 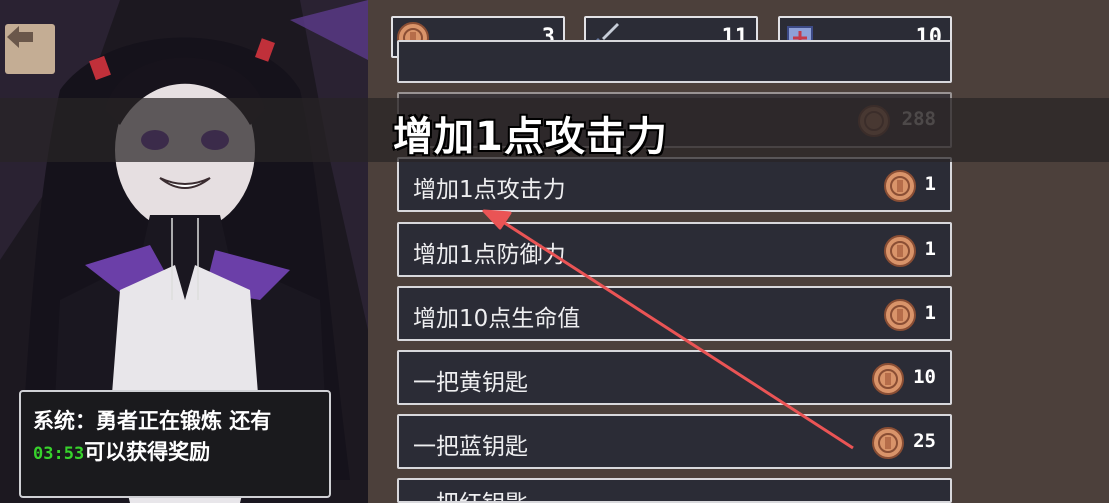 What do you see at coordinates (470, 492) in the screenshot?
I see `shop-item-label: 一把红钥匙` at bounding box center [470, 492].